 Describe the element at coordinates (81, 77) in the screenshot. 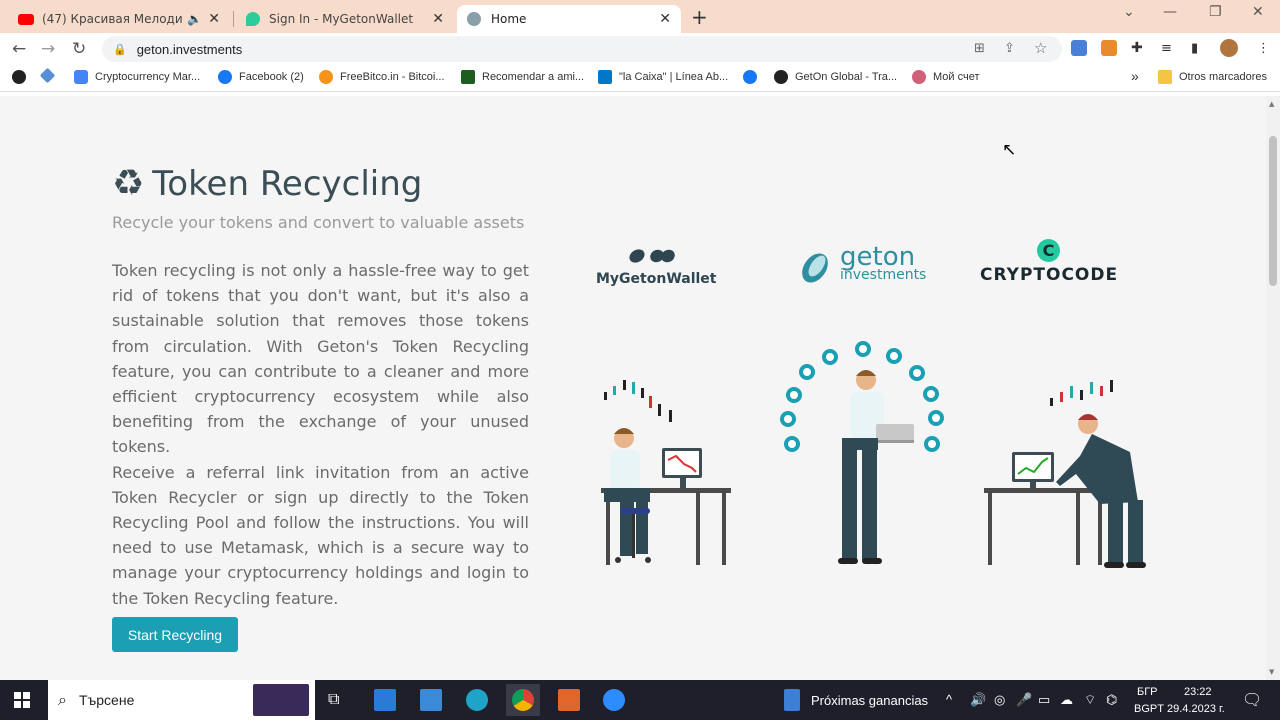

I see `coinmarketcap-icon` at that location.